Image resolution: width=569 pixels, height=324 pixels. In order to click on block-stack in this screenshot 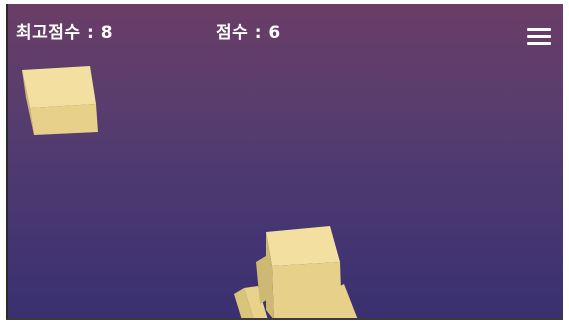, I will do `click(296, 272)`.